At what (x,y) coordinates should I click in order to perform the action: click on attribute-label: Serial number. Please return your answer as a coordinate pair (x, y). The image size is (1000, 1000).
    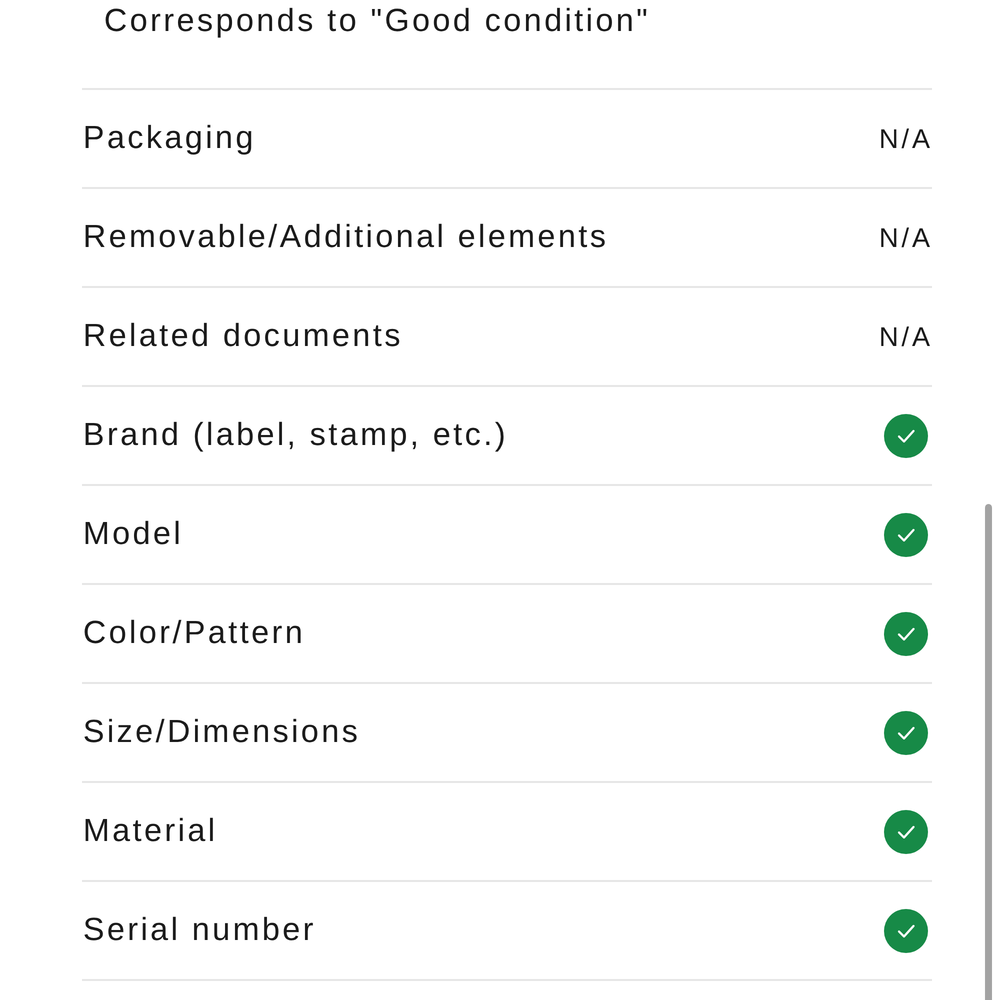
    Looking at the image, I should click on (199, 929).